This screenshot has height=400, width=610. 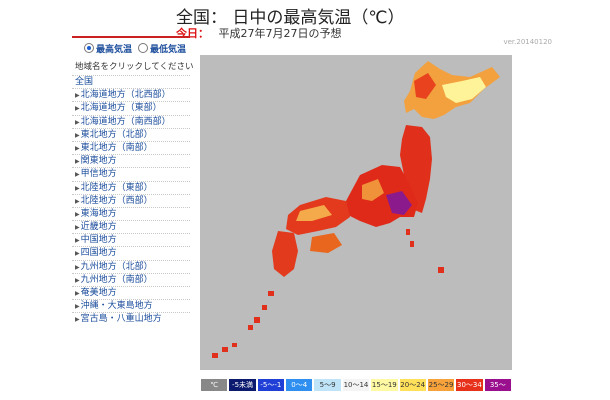 I want to click on radio-min-temp: 最低気温, so click(x=162, y=48).